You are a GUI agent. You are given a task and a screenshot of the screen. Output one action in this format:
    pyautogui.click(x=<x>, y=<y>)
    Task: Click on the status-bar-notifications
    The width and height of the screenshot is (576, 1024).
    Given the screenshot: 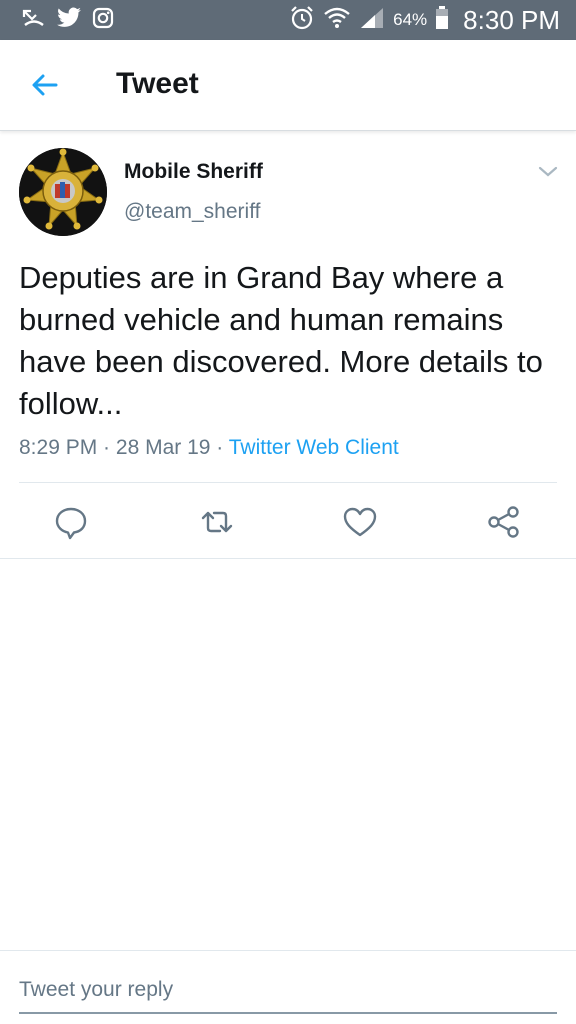 What is the action you would take?
    pyautogui.click(x=68, y=20)
    